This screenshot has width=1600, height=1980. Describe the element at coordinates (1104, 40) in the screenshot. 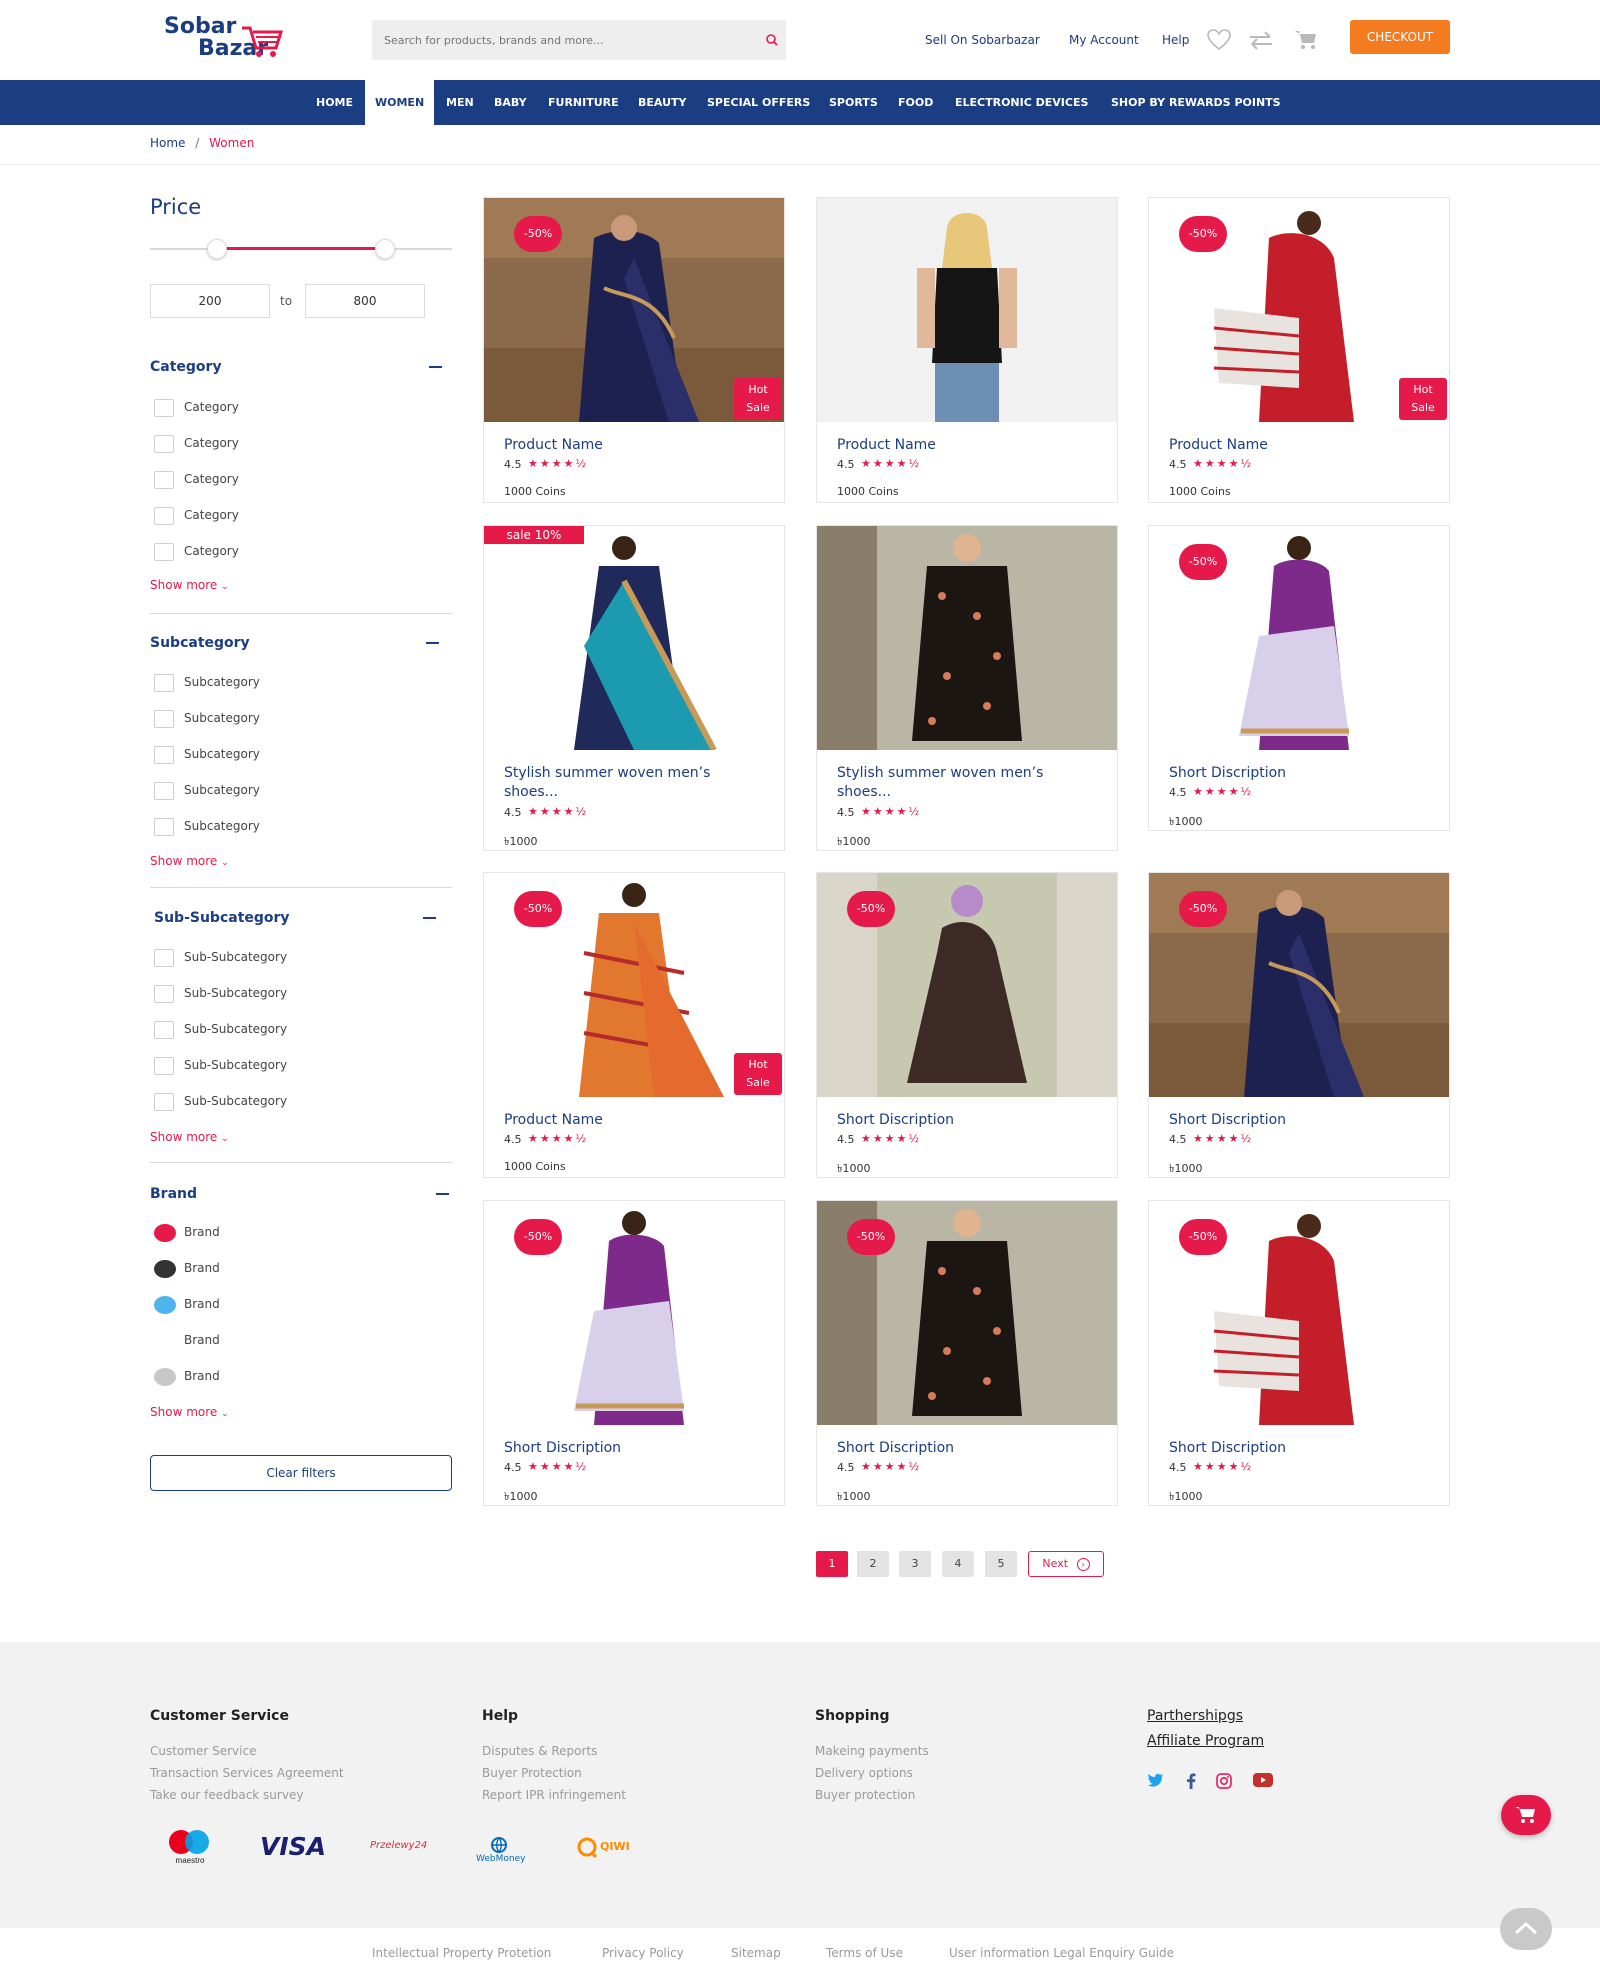

I see `my-account-link: My Account` at that location.